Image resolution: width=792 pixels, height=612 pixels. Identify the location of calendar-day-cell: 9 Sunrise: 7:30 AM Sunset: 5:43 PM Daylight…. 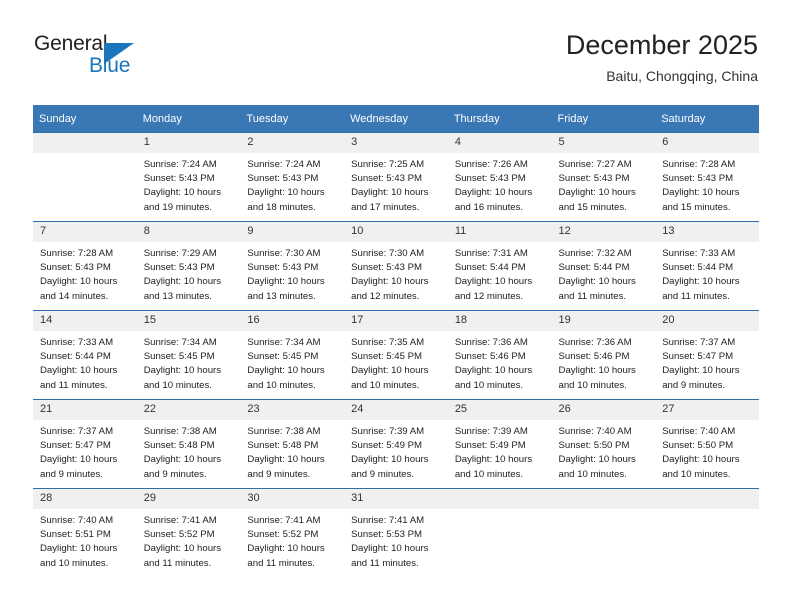
(292, 266).